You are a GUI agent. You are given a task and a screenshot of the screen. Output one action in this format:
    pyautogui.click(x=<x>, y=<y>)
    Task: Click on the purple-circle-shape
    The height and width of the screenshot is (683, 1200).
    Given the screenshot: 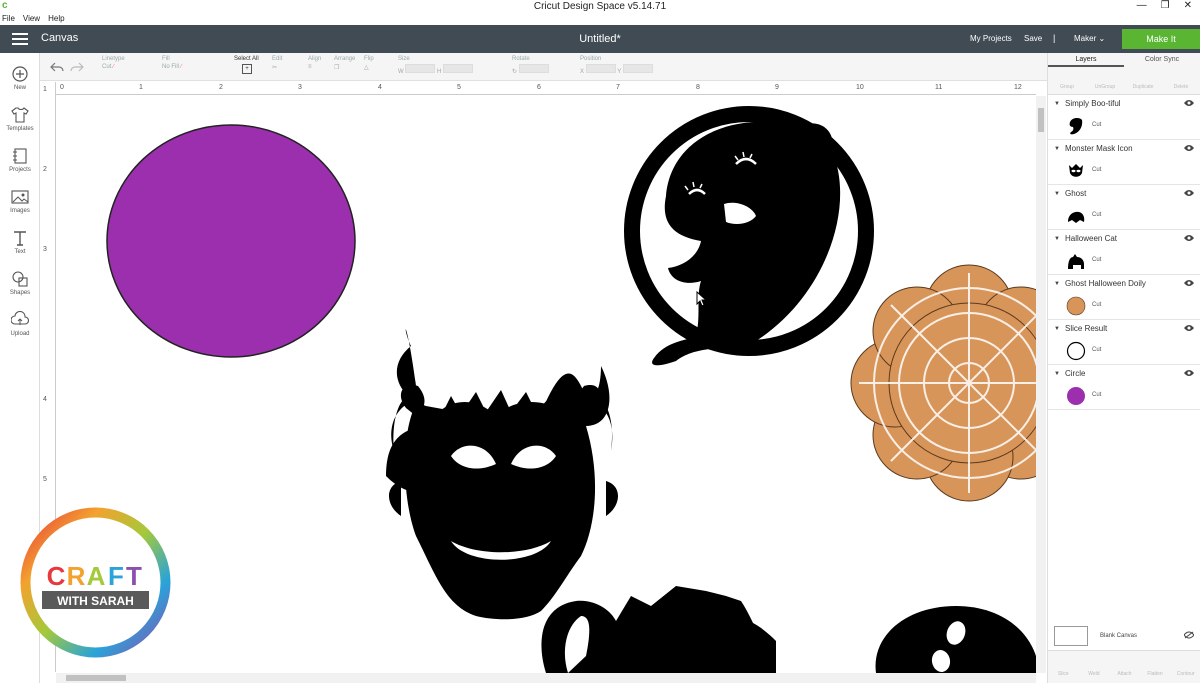 What is the action you would take?
    pyautogui.click(x=231, y=241)
    